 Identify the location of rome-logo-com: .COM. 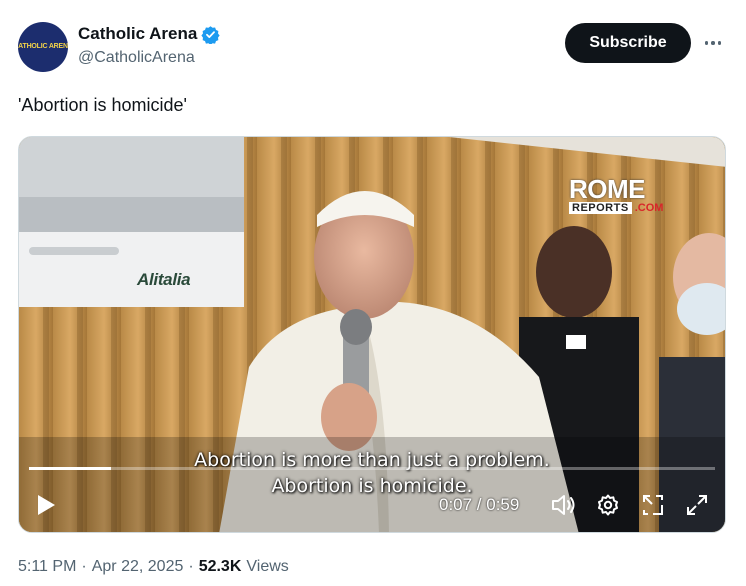
(649, 208).